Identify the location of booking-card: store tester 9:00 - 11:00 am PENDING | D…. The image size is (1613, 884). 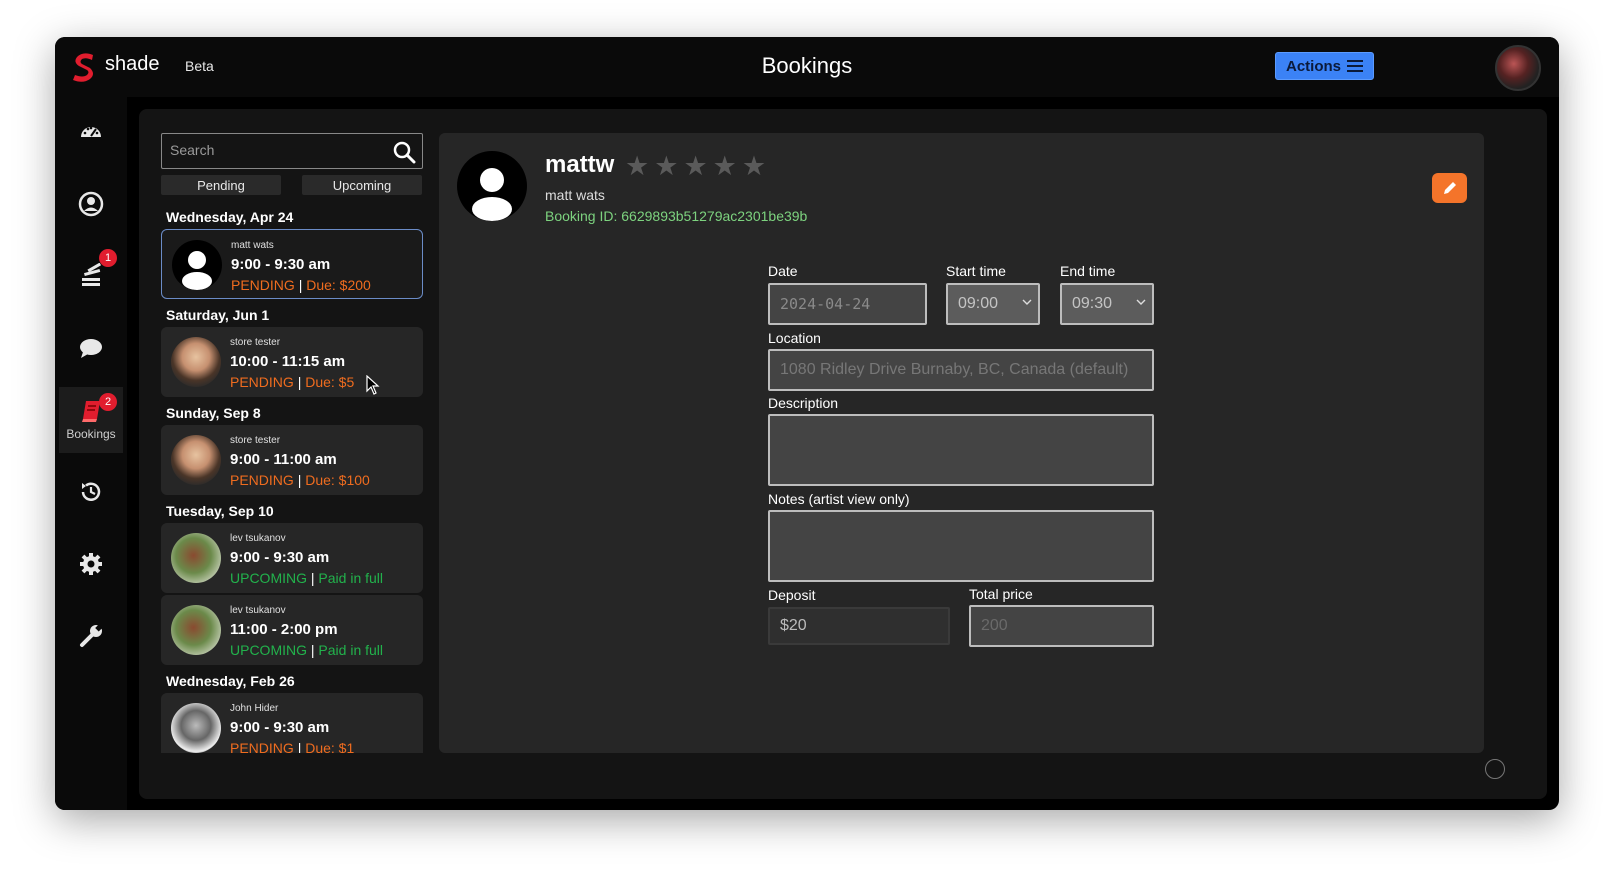
(292, 460).